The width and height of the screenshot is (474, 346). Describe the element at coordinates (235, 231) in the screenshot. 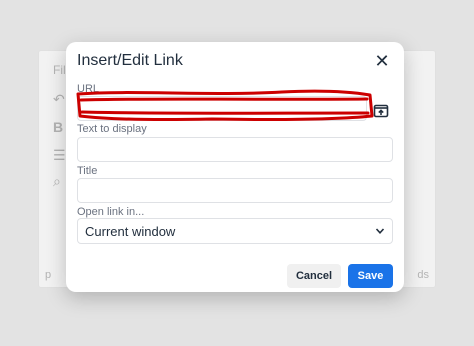

I see `open-link-select: Current window` at that location.